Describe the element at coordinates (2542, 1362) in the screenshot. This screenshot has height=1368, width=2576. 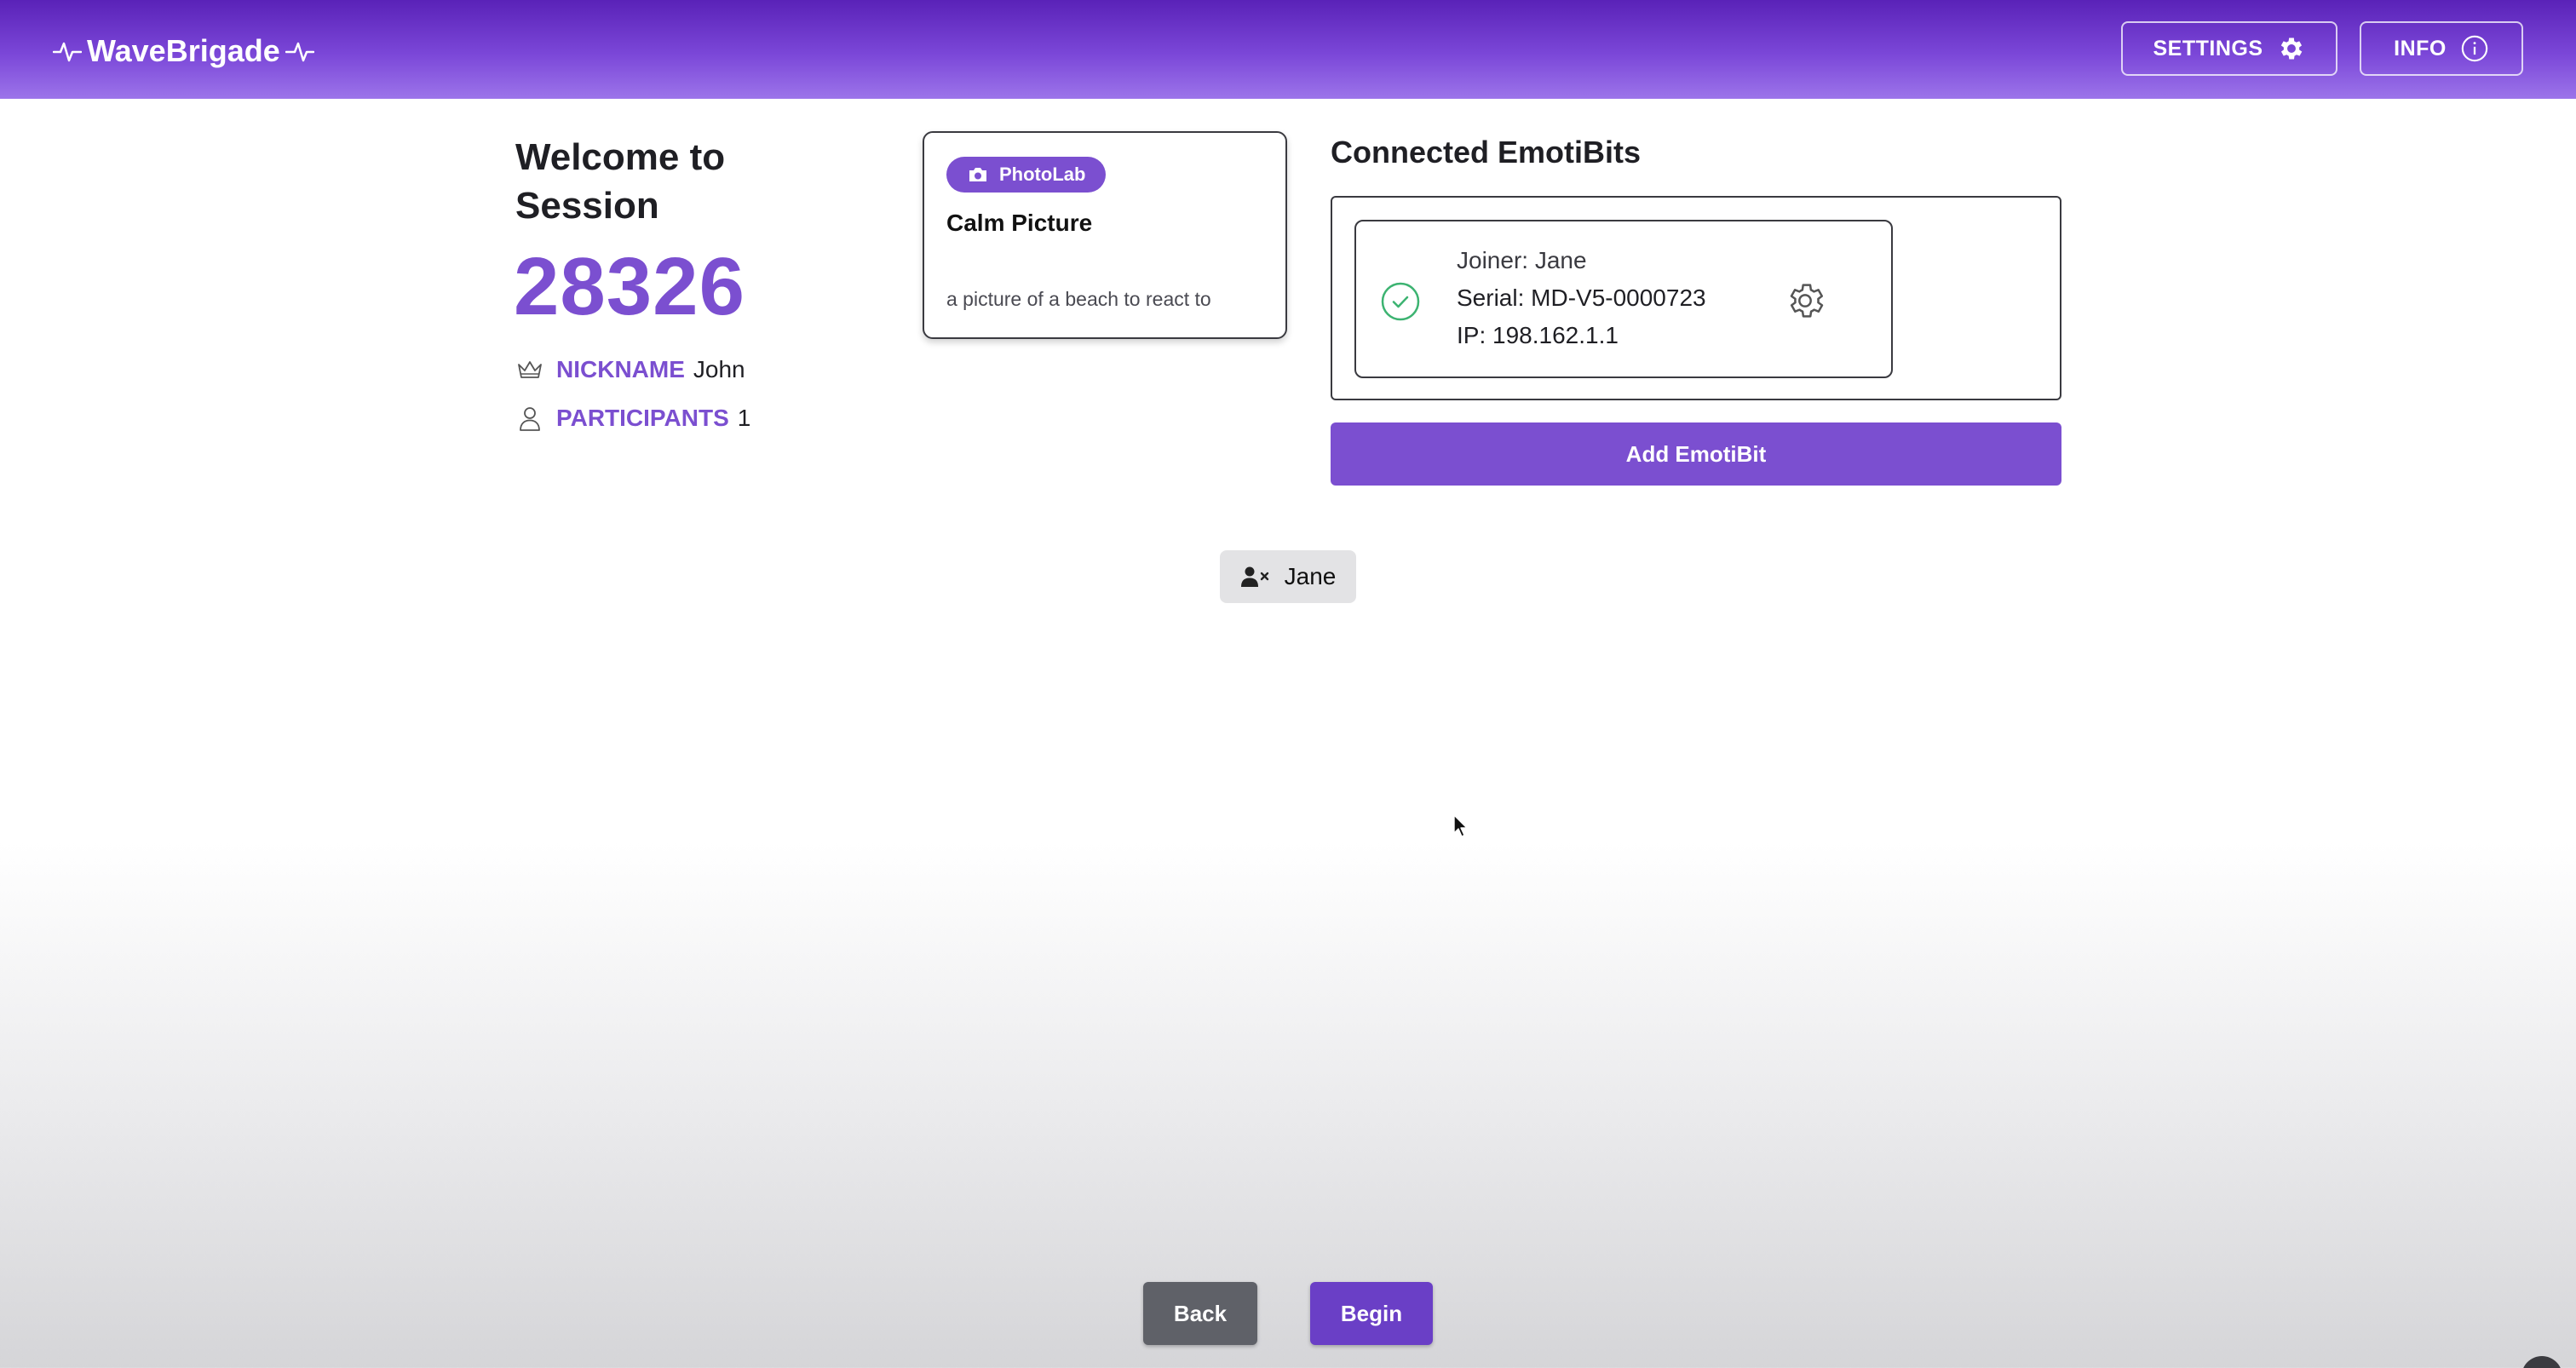
I see `floating-overlay-dot` at that location.